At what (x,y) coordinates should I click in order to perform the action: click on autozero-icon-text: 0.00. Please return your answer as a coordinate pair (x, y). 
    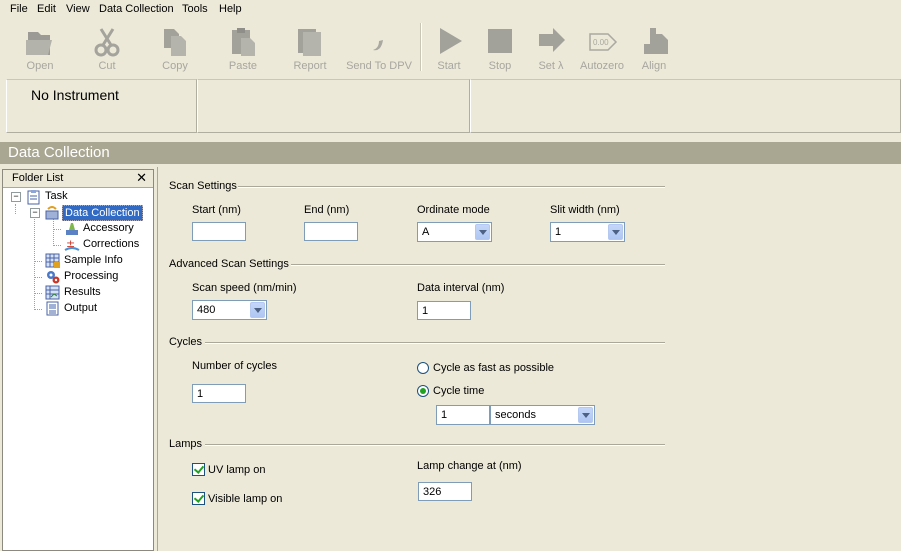
    Looking at the image, I should click on (601, 42).